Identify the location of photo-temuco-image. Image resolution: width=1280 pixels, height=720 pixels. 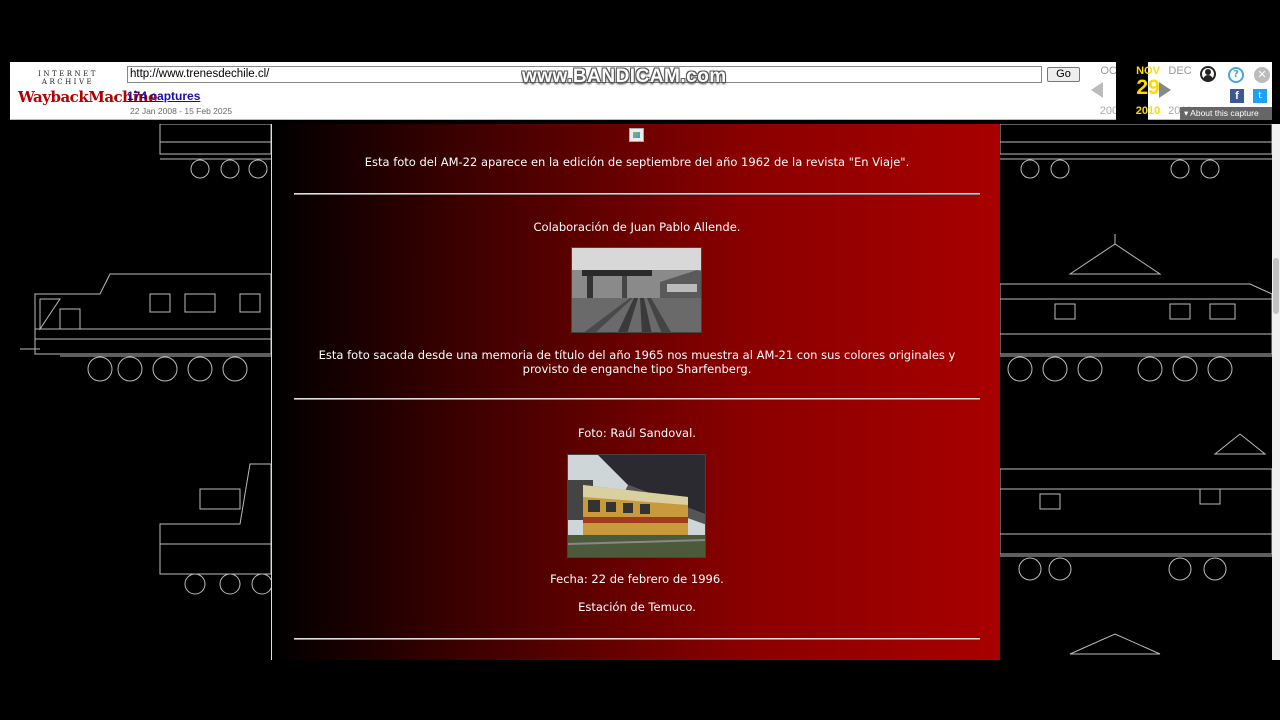
(636, 506).